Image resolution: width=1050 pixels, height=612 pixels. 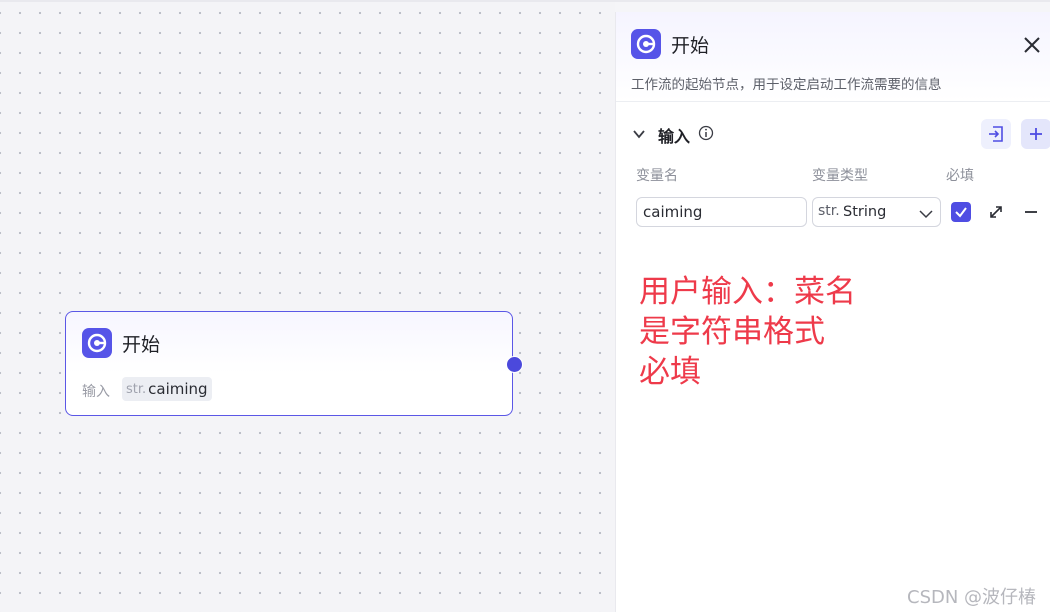 I want to click on top-border, so click(x=525, y=1).